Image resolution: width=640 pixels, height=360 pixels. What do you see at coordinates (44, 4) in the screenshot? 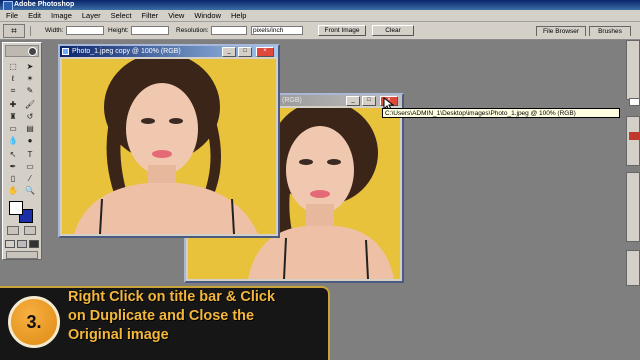
I see `app-title: Adobe Photoshop` at bounding box center [44, 4].